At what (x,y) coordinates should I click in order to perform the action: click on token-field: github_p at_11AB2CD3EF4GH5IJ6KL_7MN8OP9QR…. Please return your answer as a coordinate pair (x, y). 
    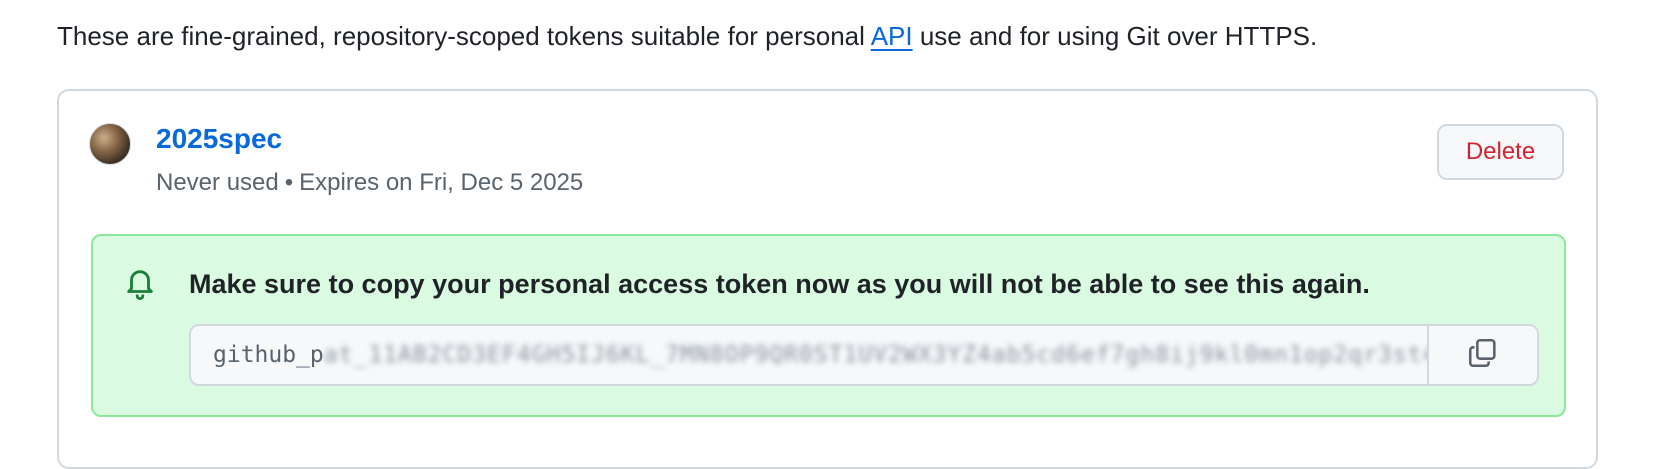
    Looking at the image, I should click on (864, 355).